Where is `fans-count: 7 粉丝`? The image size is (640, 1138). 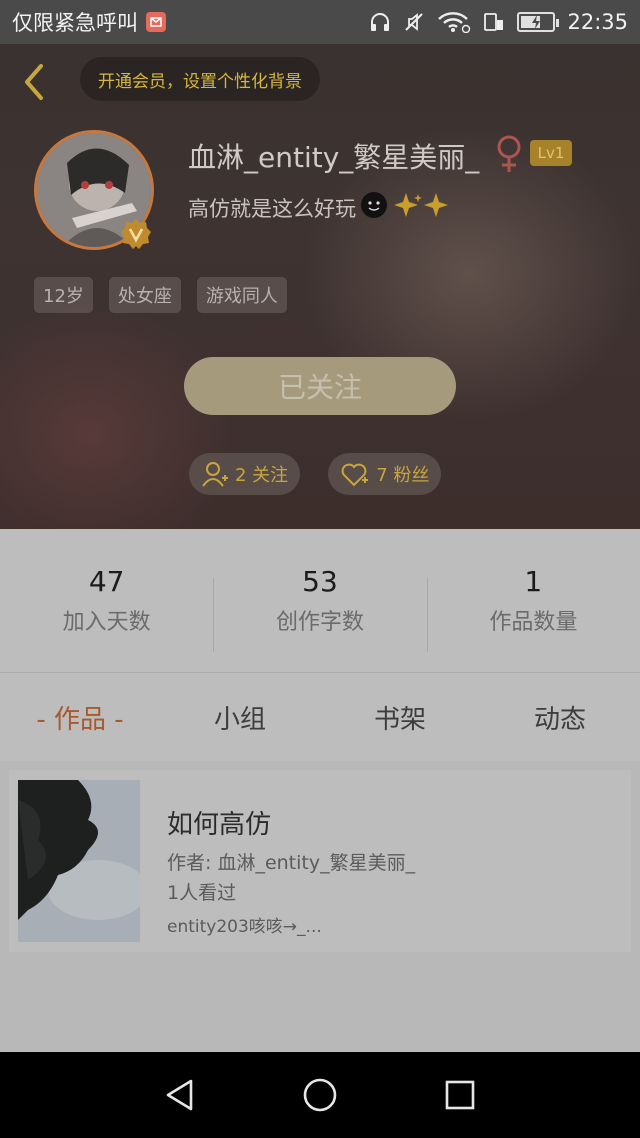 fans-count: 7 粉丝 is located at coordinates (403, 475).